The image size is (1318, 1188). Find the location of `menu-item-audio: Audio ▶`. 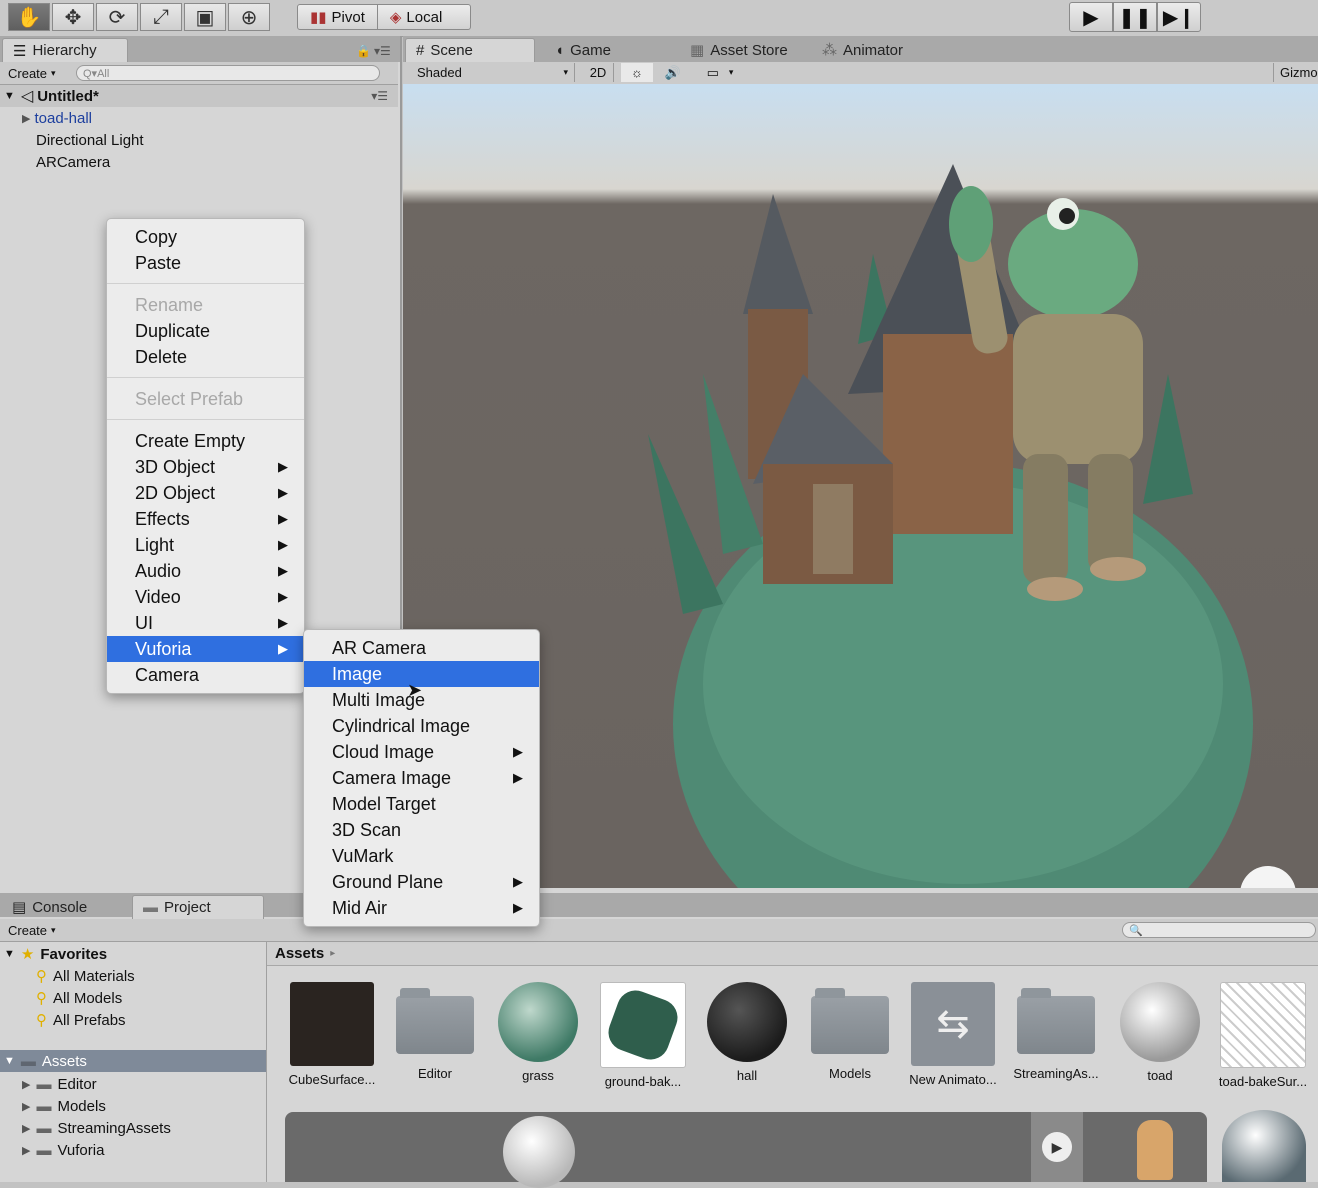

menu-item-audio: Audio ▶ is located at coordinates (205, 571).